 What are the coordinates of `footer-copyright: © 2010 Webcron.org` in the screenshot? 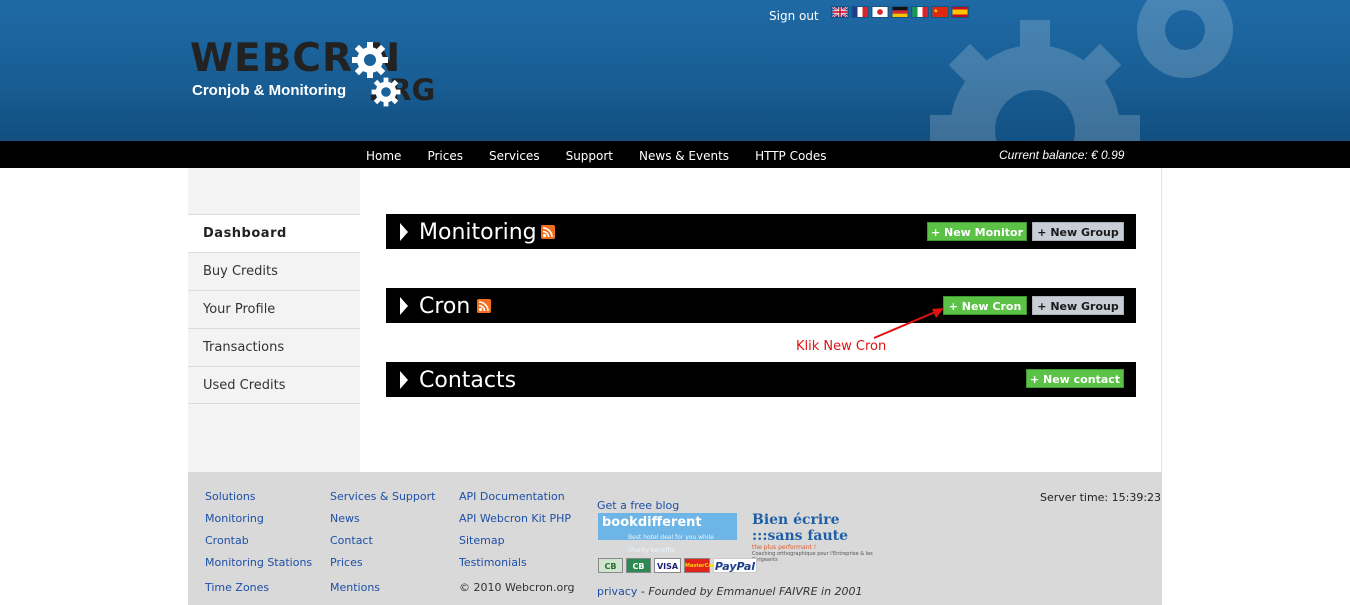 It's located at (517, 587).